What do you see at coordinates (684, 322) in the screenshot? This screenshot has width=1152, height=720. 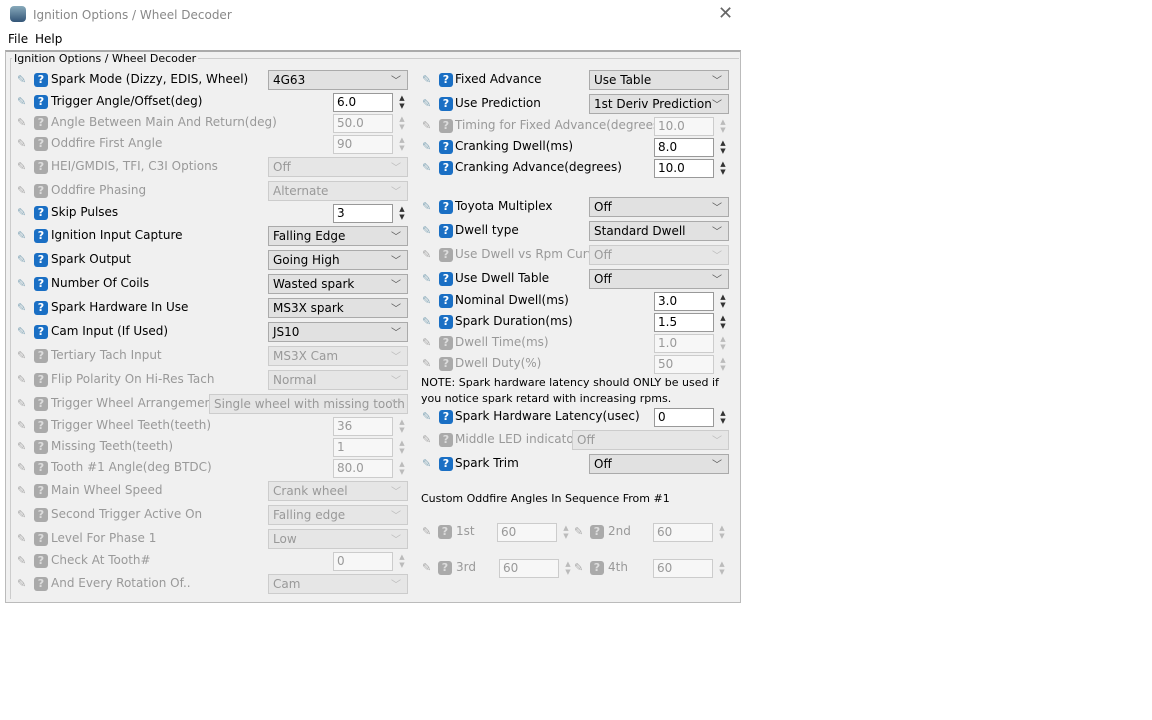 I see `spark-duration-ms-input: 1.5` at bounding box center [684, 322].